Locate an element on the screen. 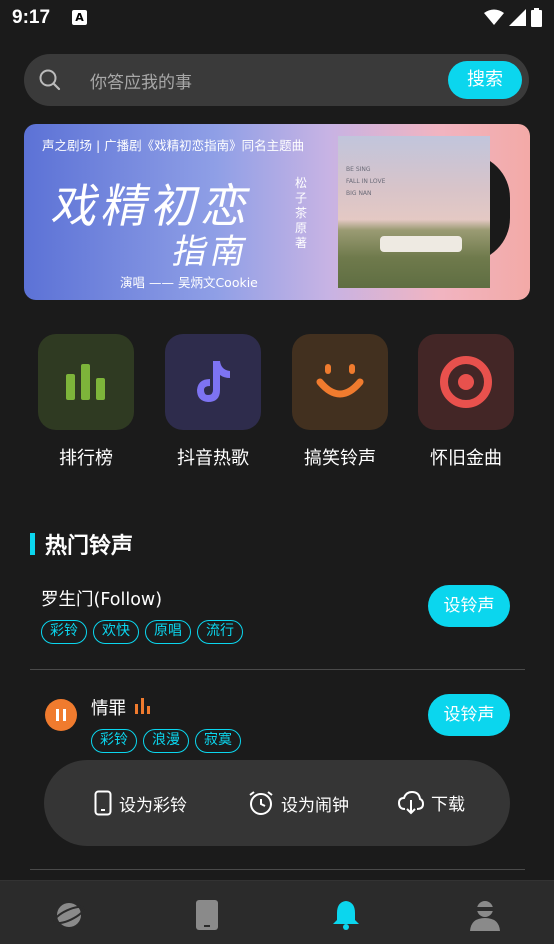 This screenshot has height=944, width=554. notification-a-icon: A is located at coordinates (79, 17).